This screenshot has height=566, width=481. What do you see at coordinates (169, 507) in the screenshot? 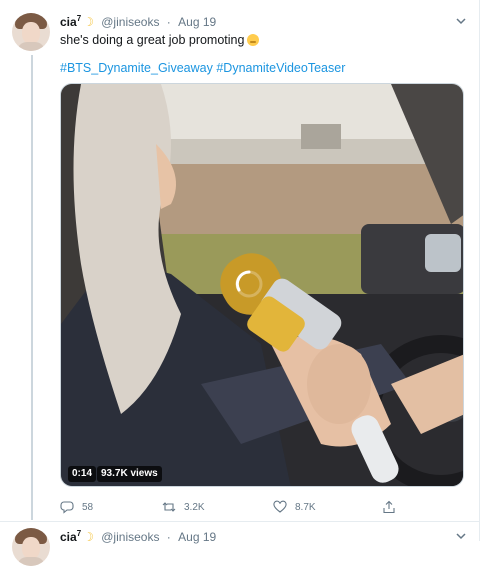
I see `retweet-icon` at bounding box center [169, 507].